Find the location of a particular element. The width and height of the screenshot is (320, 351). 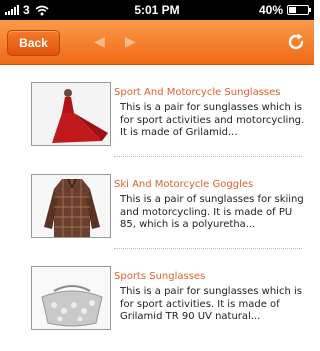

battery-percent: 40% is located at coordinates (270, 10).